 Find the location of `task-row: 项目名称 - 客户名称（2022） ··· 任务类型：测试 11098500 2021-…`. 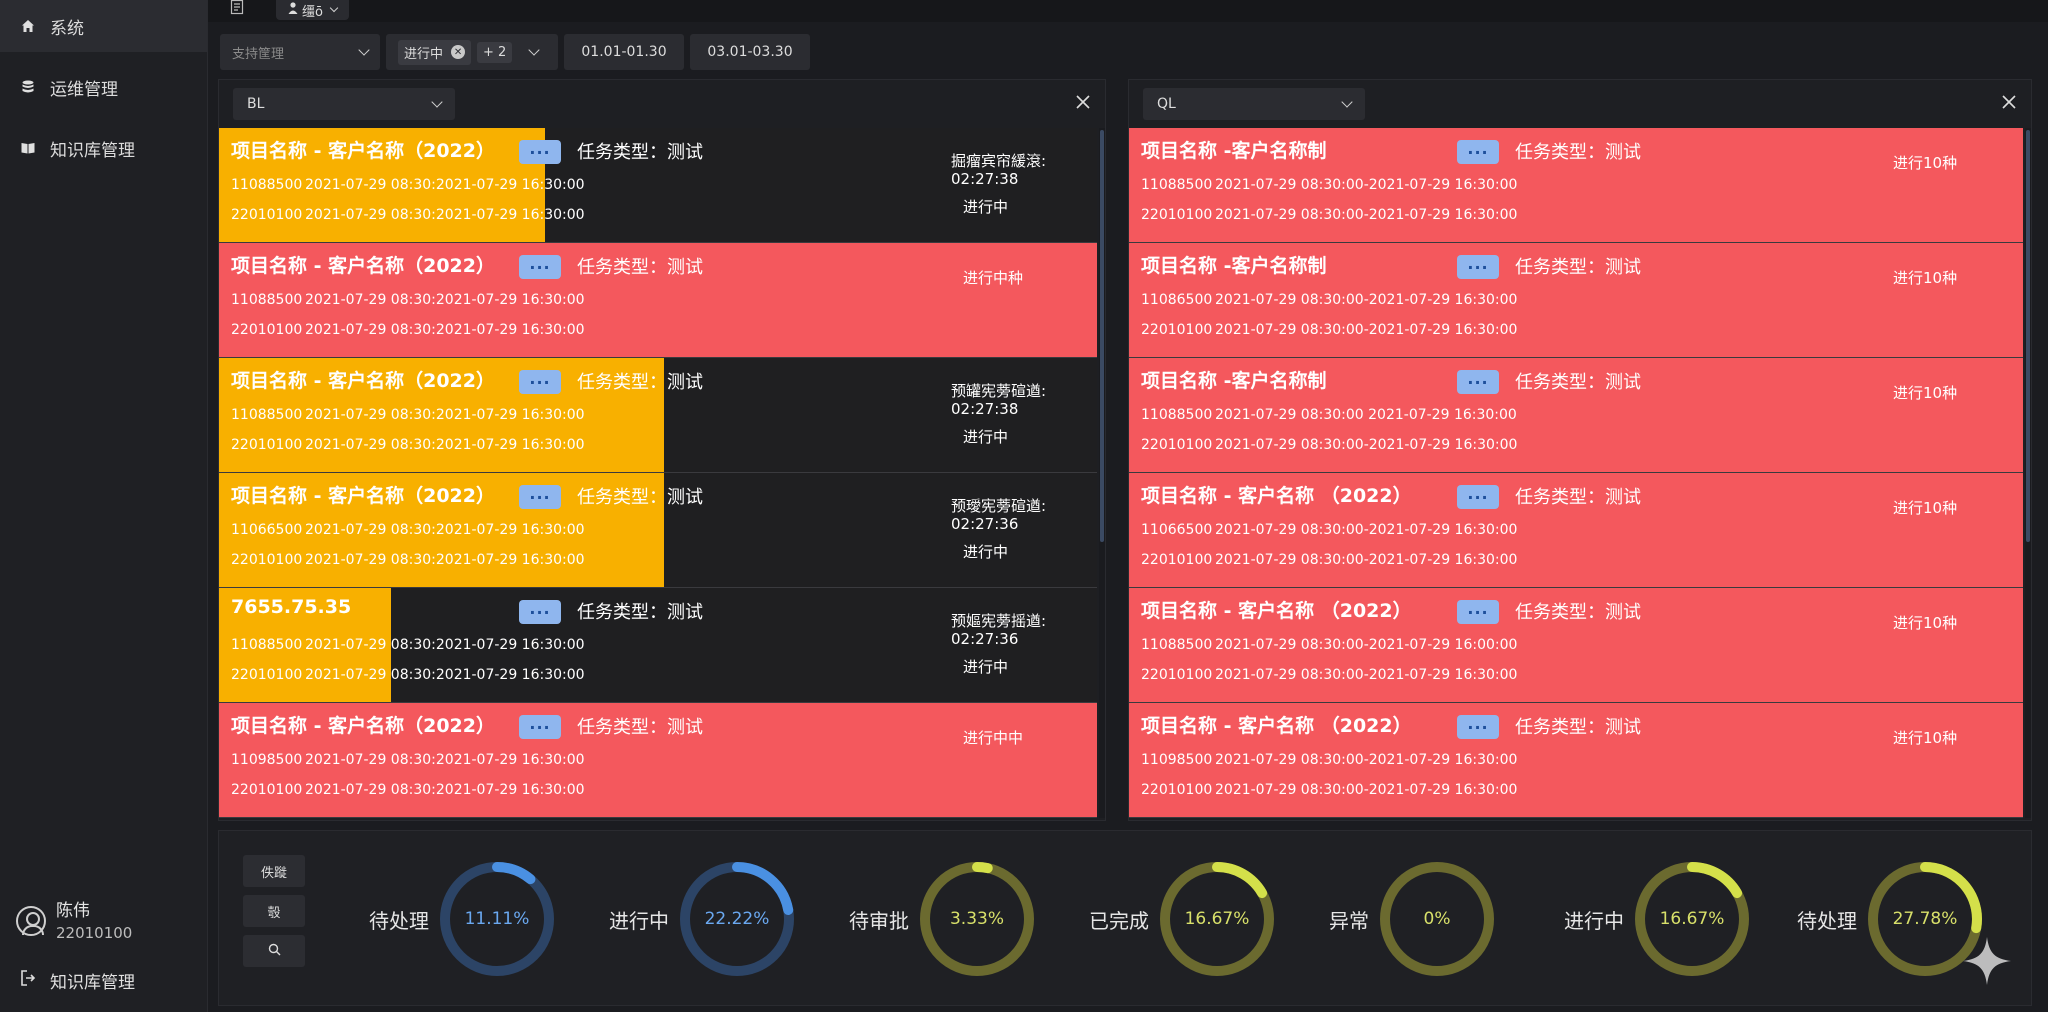

task-row: 项目名称 - 客户名称（2022） ··· 任务类型：测试 11098500 2021-… is located at coordinates (658, 760).